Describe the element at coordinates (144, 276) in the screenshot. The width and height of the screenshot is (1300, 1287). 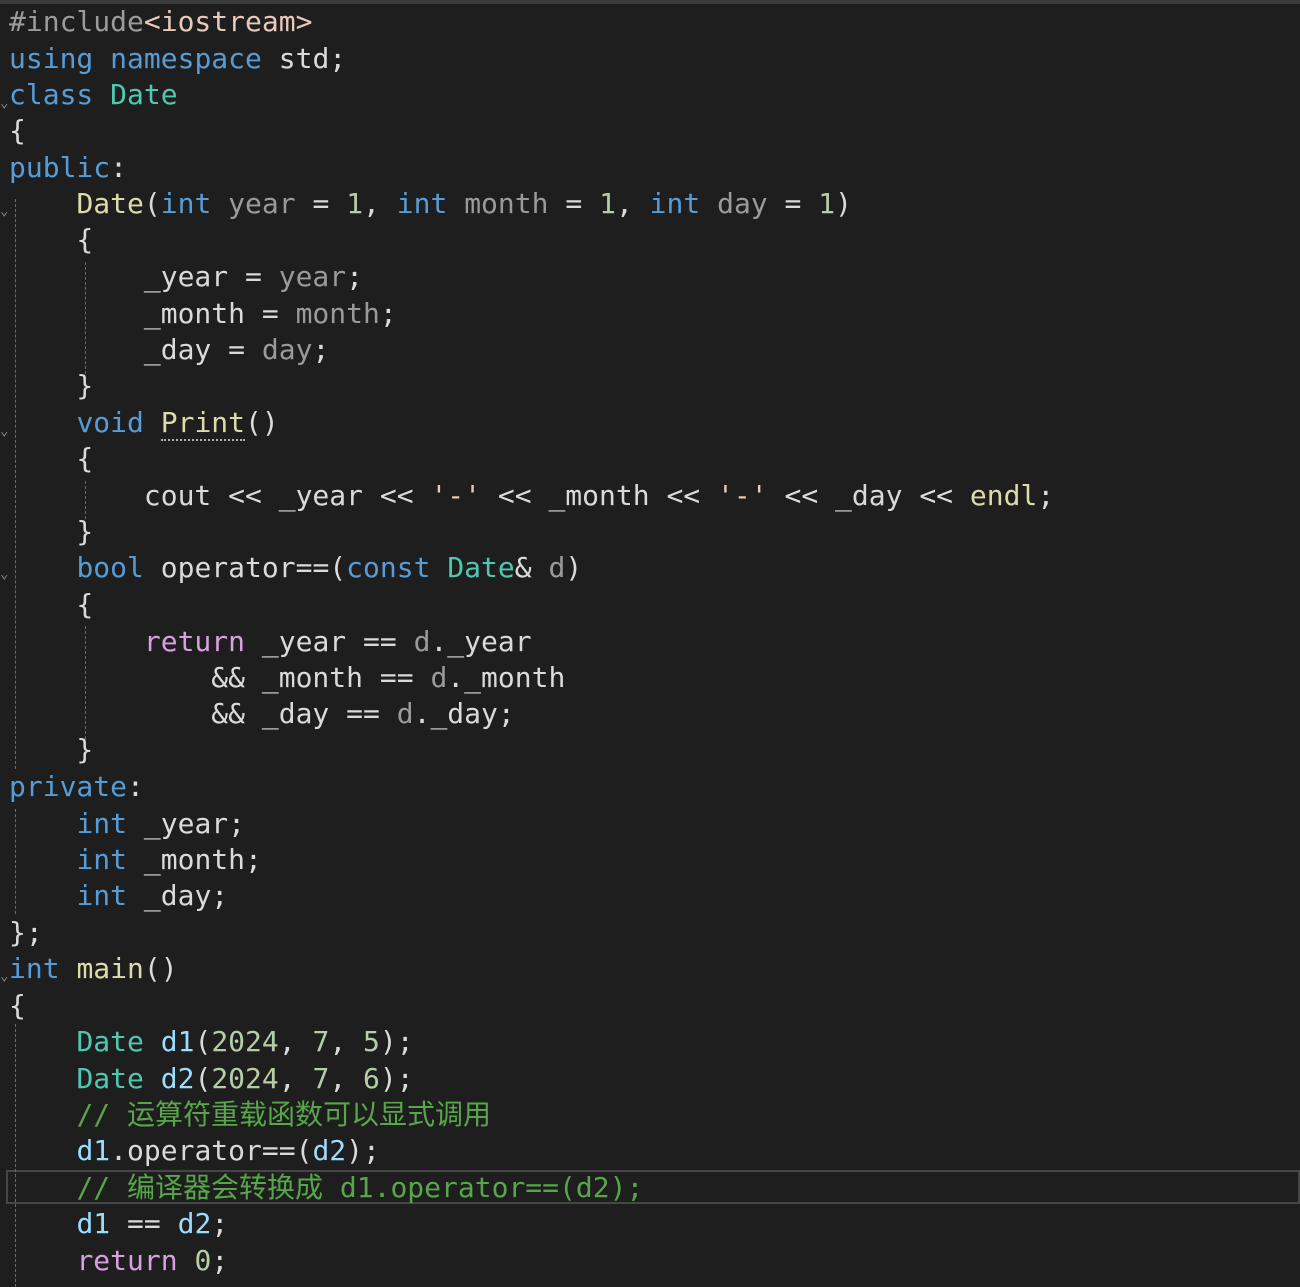
I see `code-token: _year =` at that location.